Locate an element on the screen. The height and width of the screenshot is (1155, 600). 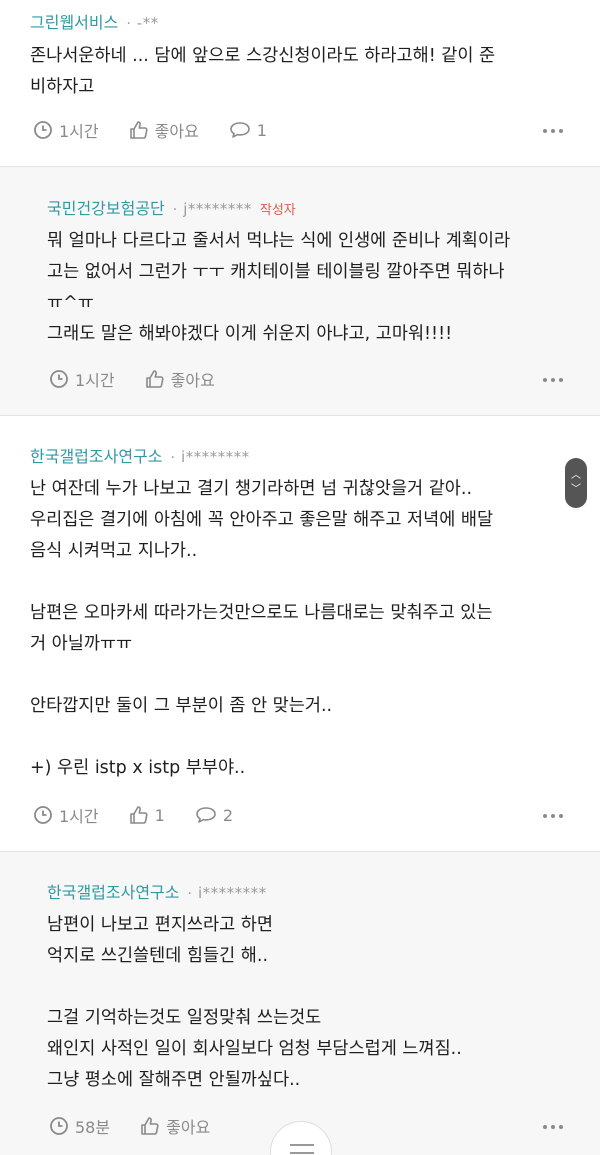
comment-line: 거 아닐까ㅠㅠ is located at coordinates (81, 644).